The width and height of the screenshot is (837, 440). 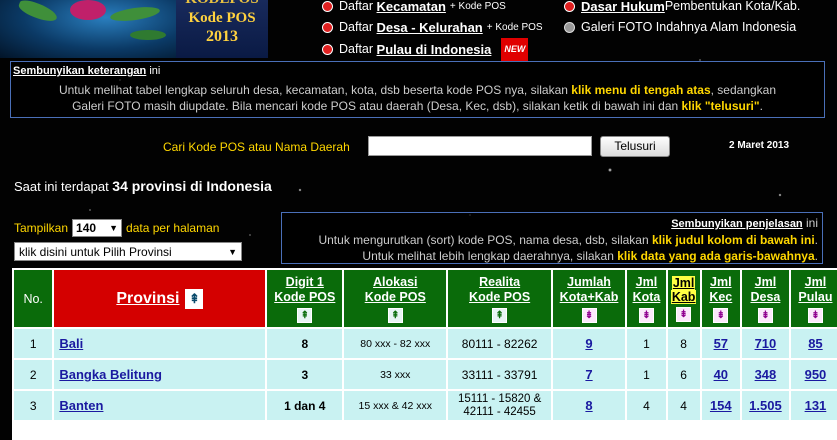 I want to click on hide-info-link: Sembunyikan keterangan, so click(x=79, y=71).